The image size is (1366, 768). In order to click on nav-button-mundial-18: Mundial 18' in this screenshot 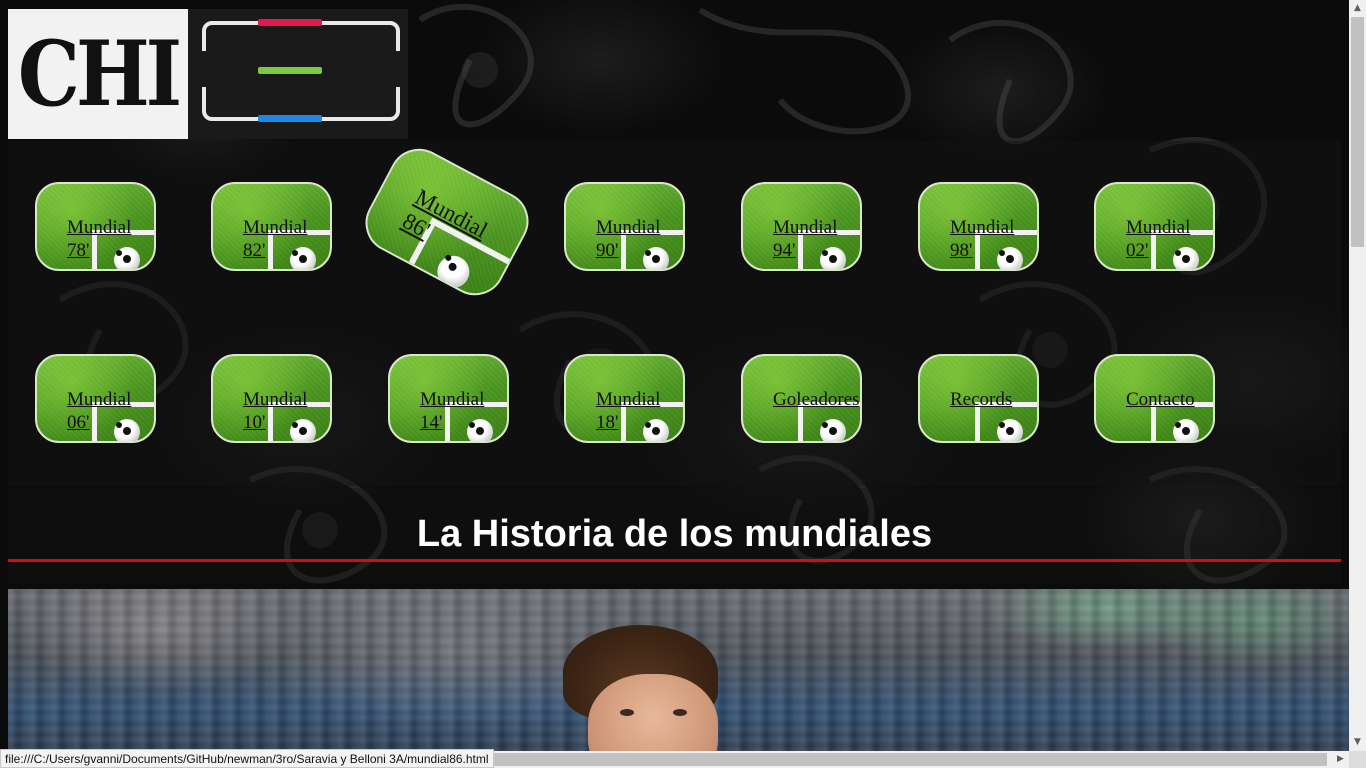, I will do `click(624, 398)`.